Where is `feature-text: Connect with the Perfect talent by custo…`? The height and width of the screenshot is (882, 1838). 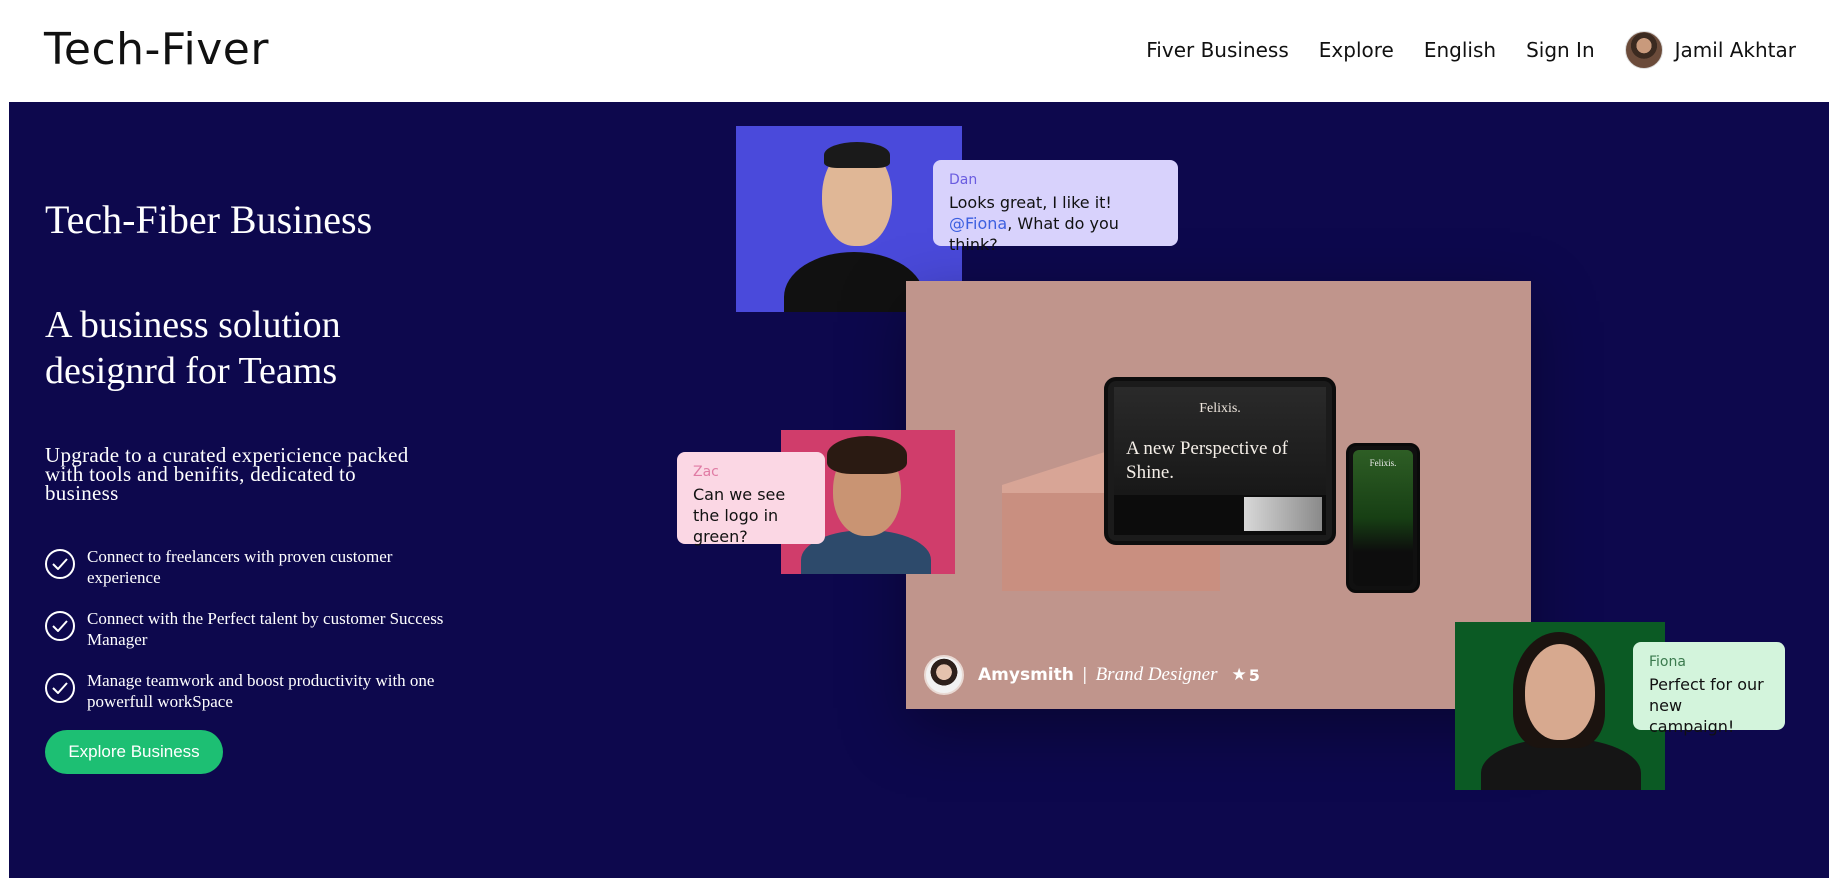 feature-text: Connect with the Perfect talent by custo… is located at coordinates (265, 629).